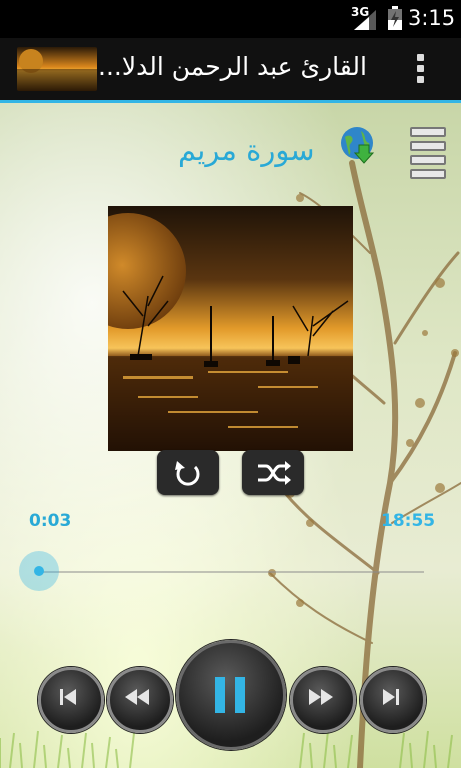  Describe the element at coordinates (246, 150) in the screenshot. I see `surah-title: سورة مريم` at that location.